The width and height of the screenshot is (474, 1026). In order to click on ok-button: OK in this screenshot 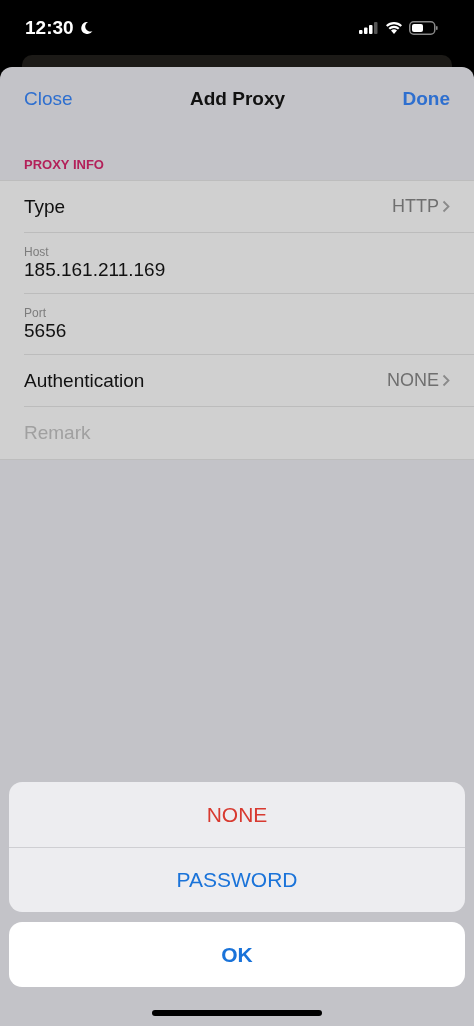, I will do `click(237, 954)`.